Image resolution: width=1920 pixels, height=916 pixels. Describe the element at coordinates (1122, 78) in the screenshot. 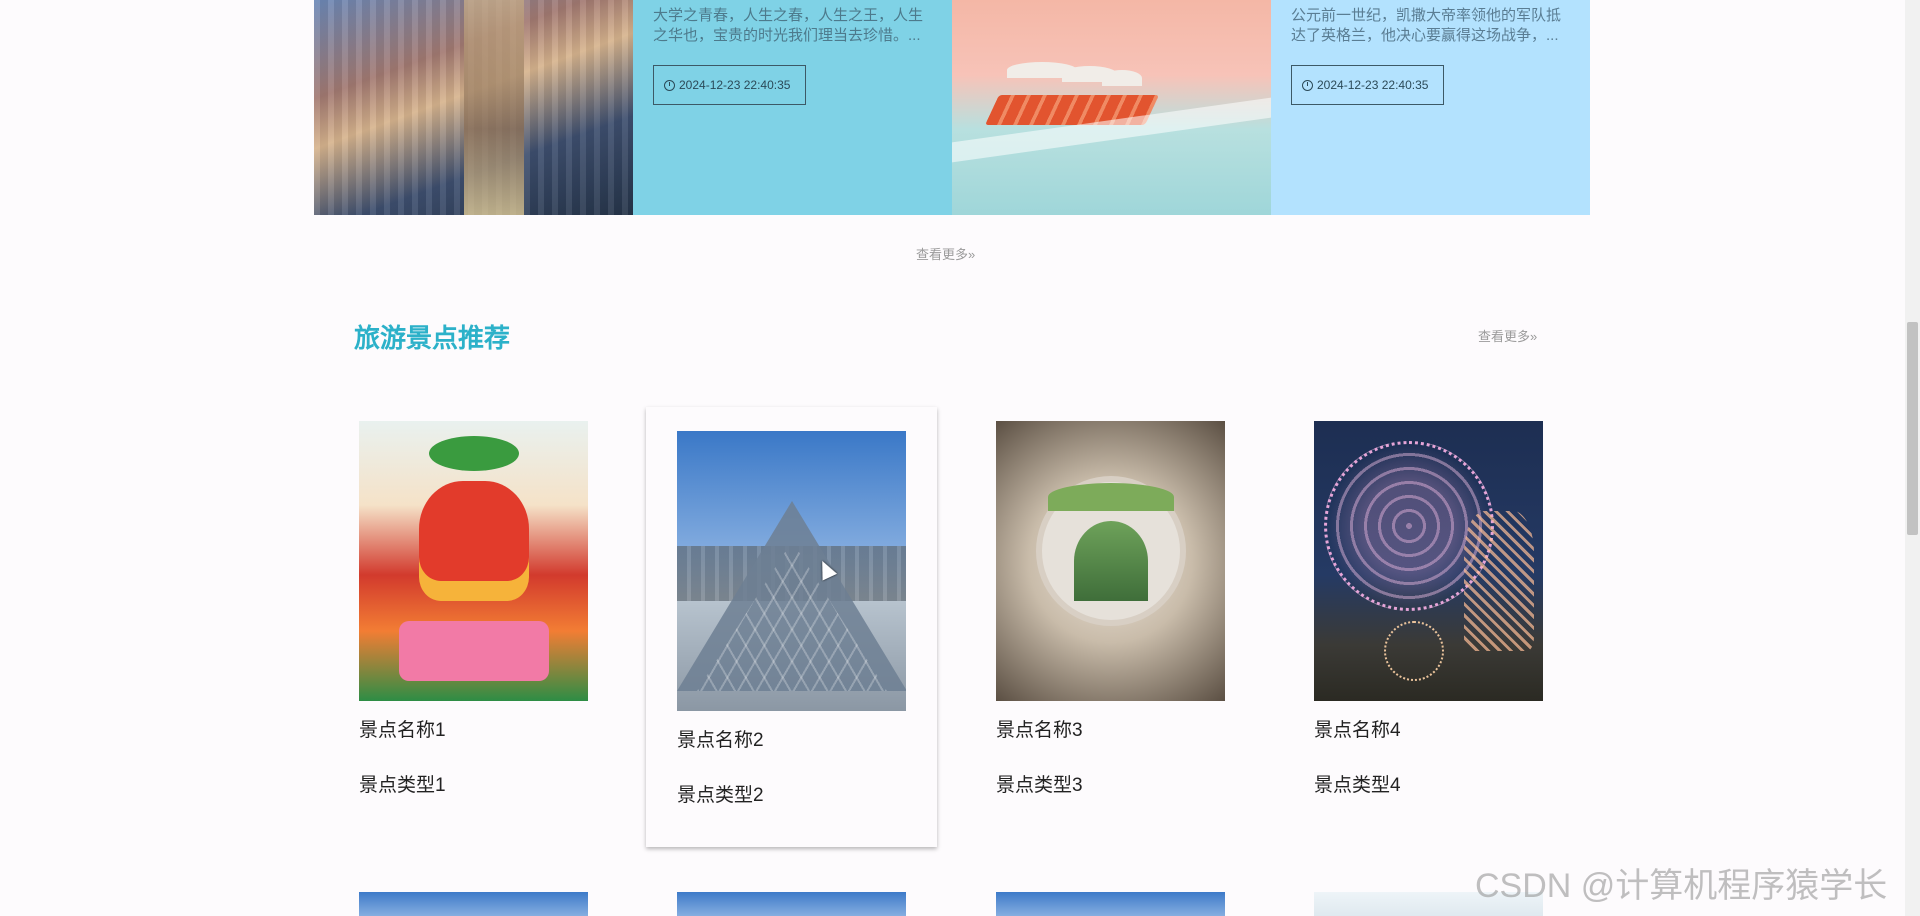

I see `umbrella-shape` at that location.